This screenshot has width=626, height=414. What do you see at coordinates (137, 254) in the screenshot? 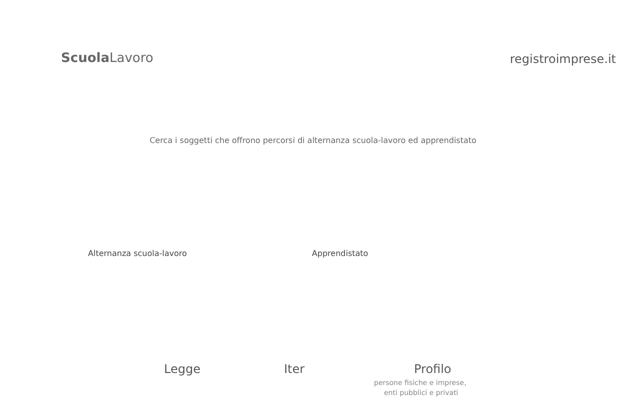
I see `category-link: Alternanza scuola-lavoro` at bounding box center [137, 254].